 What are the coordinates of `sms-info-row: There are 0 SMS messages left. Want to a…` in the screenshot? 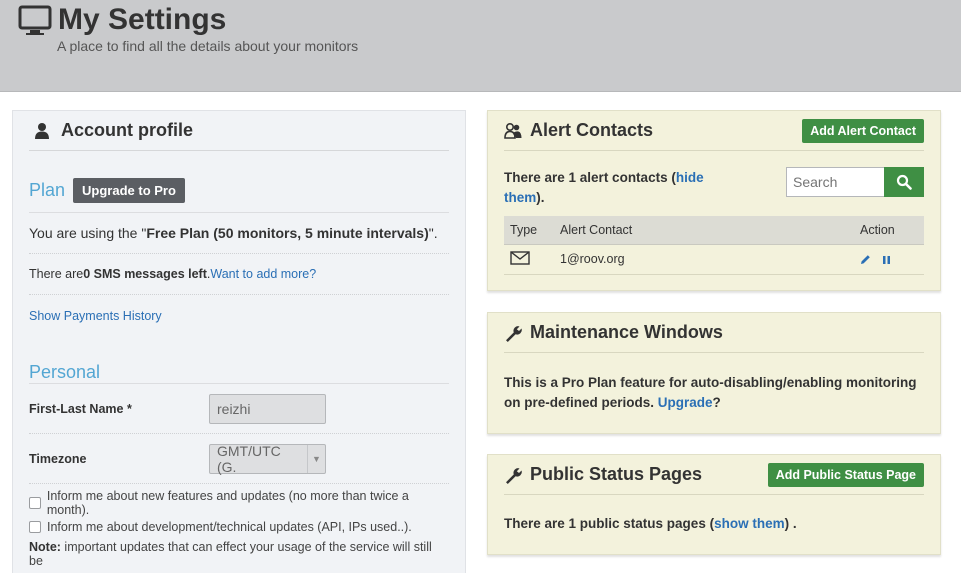 It's located at (239, 274).